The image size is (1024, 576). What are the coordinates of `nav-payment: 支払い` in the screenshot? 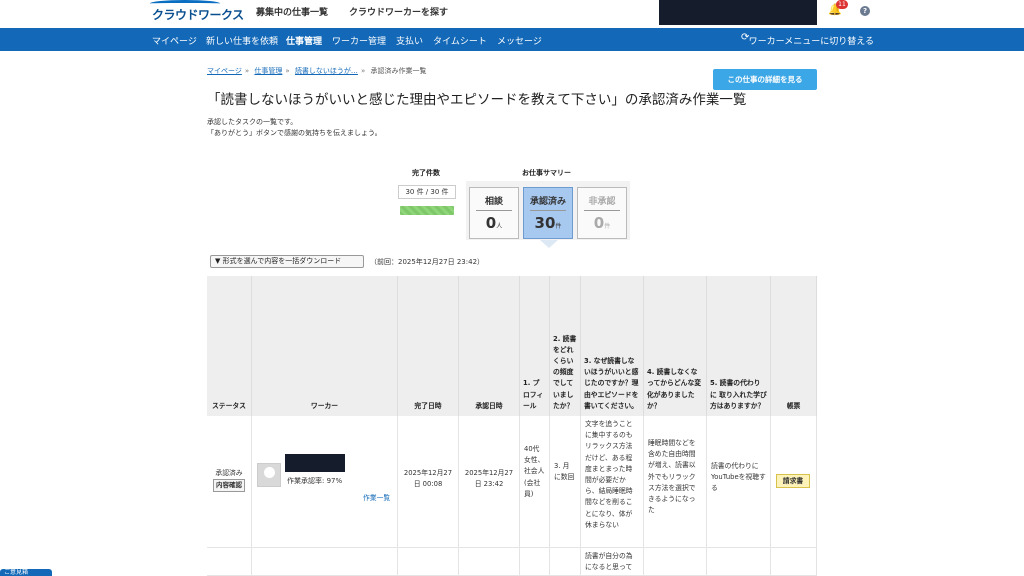 It's located at (409, 40).